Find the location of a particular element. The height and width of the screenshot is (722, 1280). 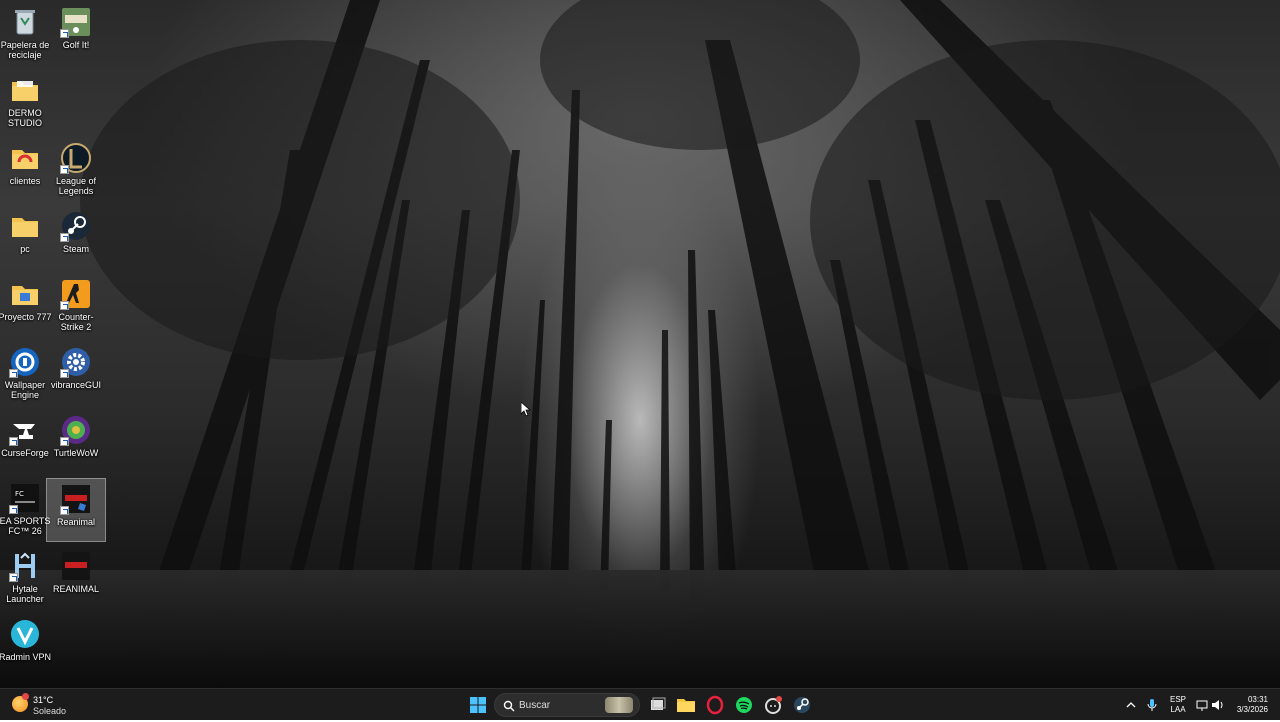

icon-label: Counter-Strike 2 is located at coordinates (76, 322).